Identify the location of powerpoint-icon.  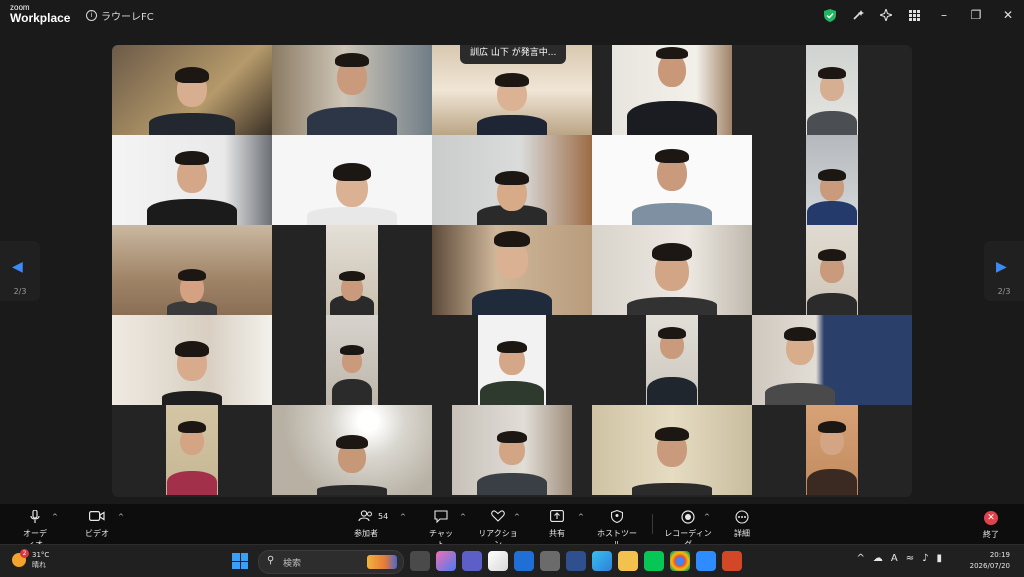
(732, 561).